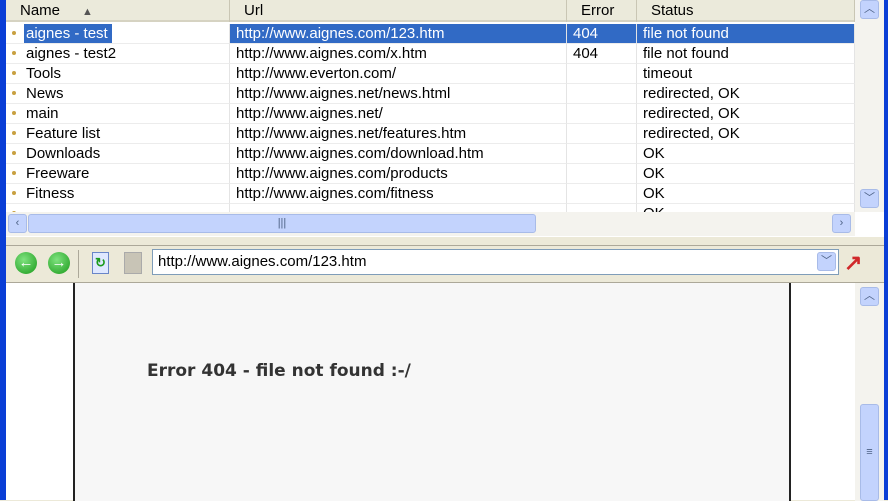  I want to click on table-row: Freeware http://www.aignes.com/products OK, so click(430, 174).